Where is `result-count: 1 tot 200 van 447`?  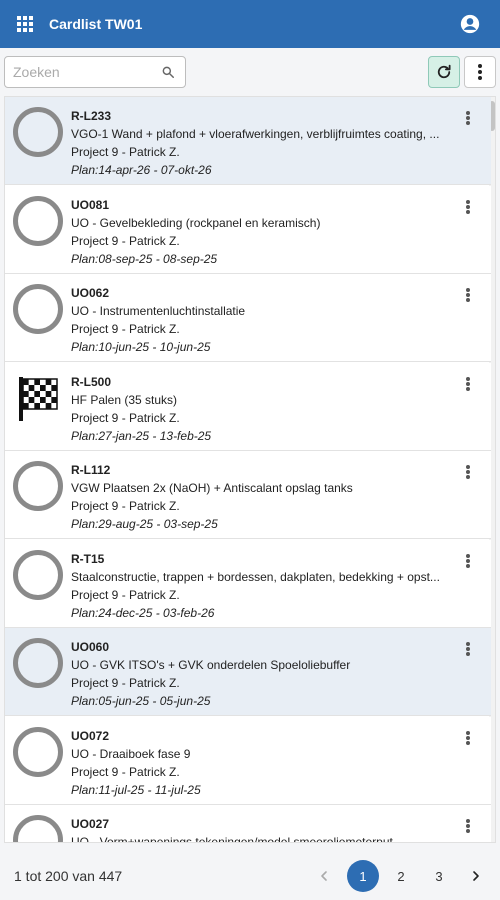 result-count: 1 tot 200 van 447 is located at coordinates (68, 876).